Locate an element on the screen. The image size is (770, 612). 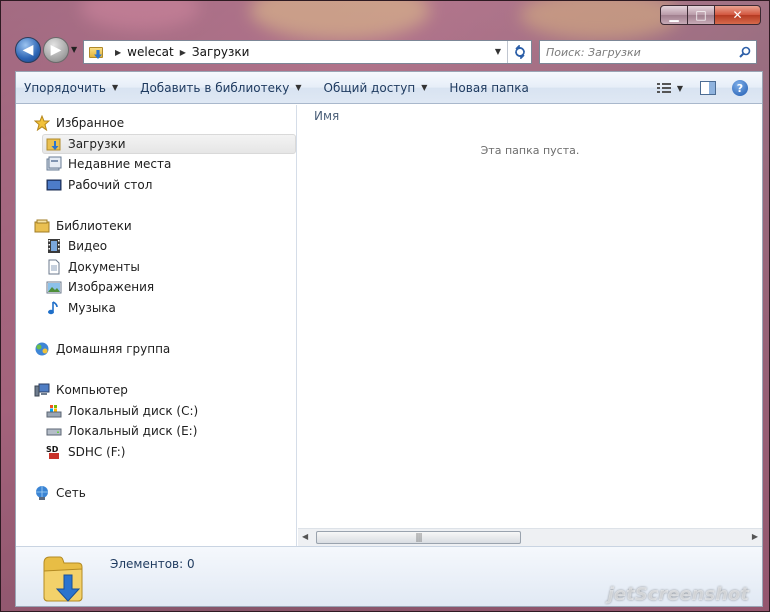
libraries-icon is located at coordinates (42, 226).